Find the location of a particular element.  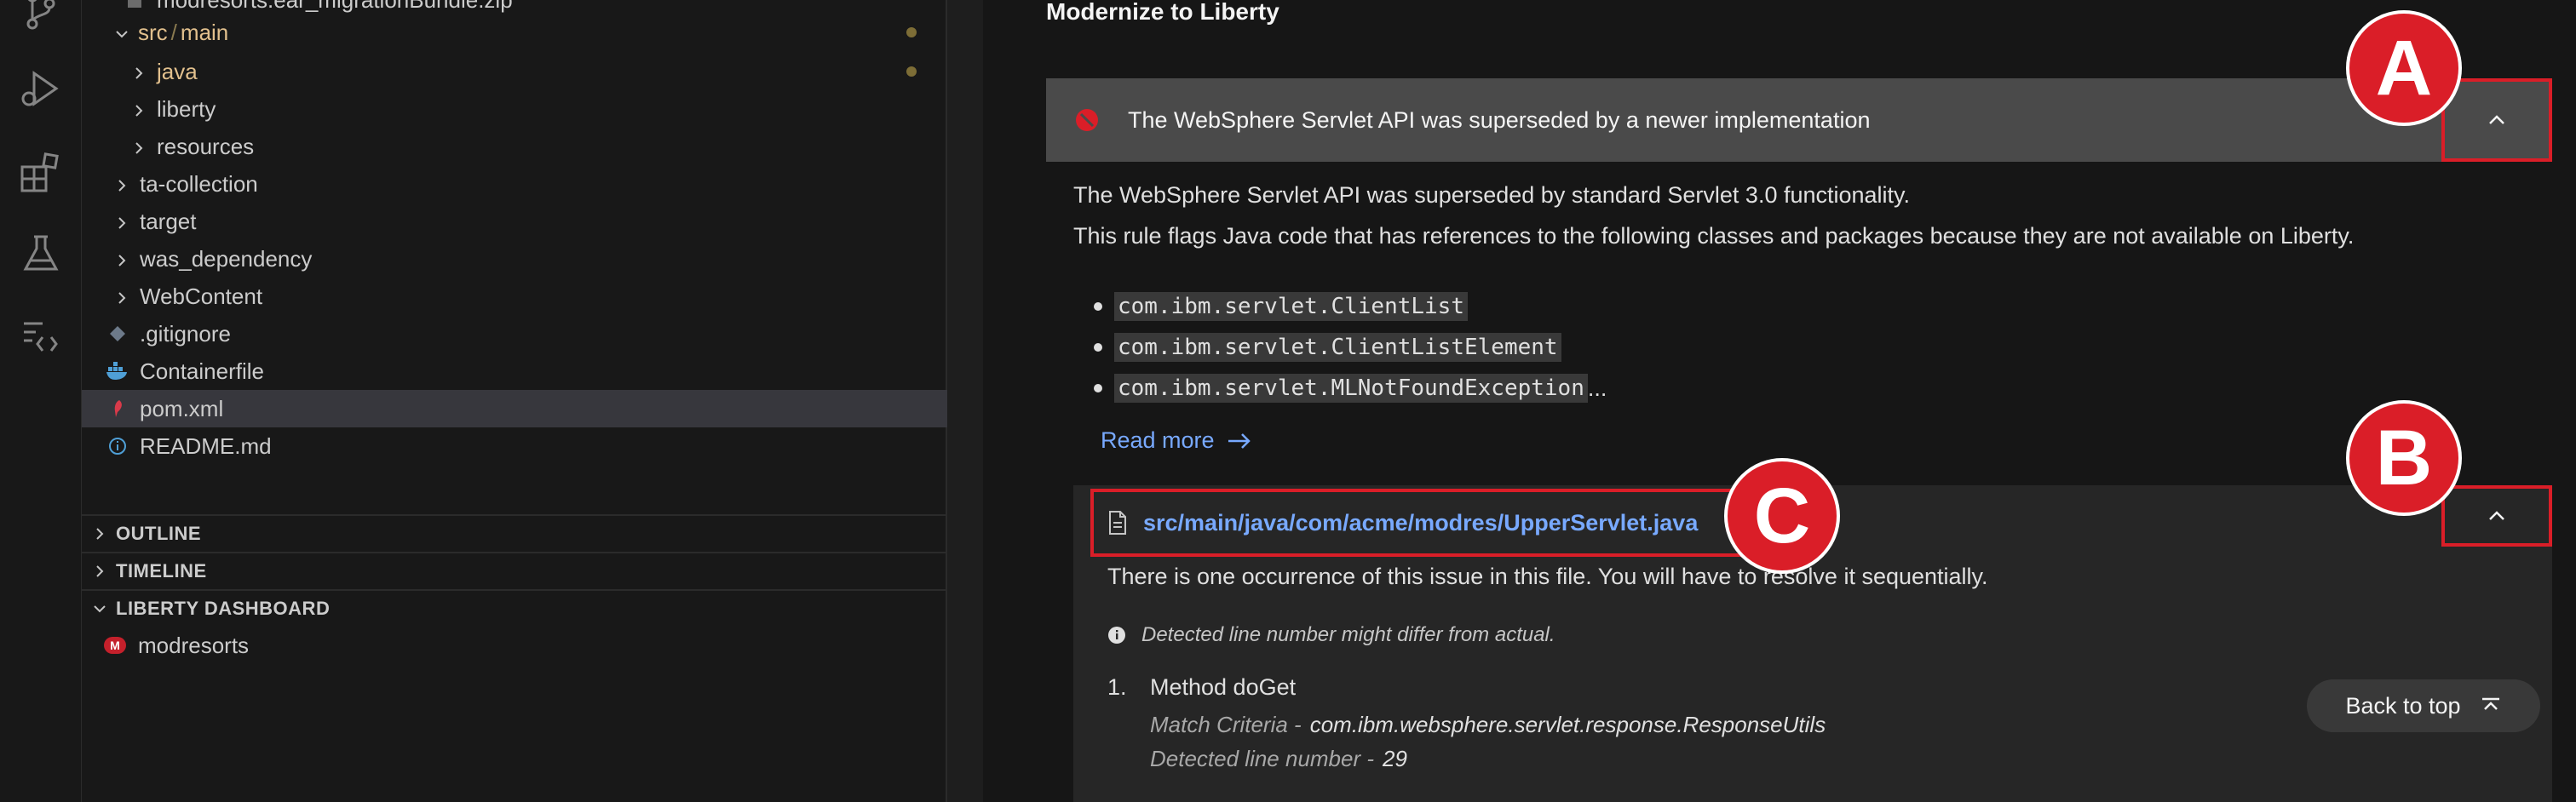

method-entry: 1. Method doGet is located at coordinates (1202, 687).